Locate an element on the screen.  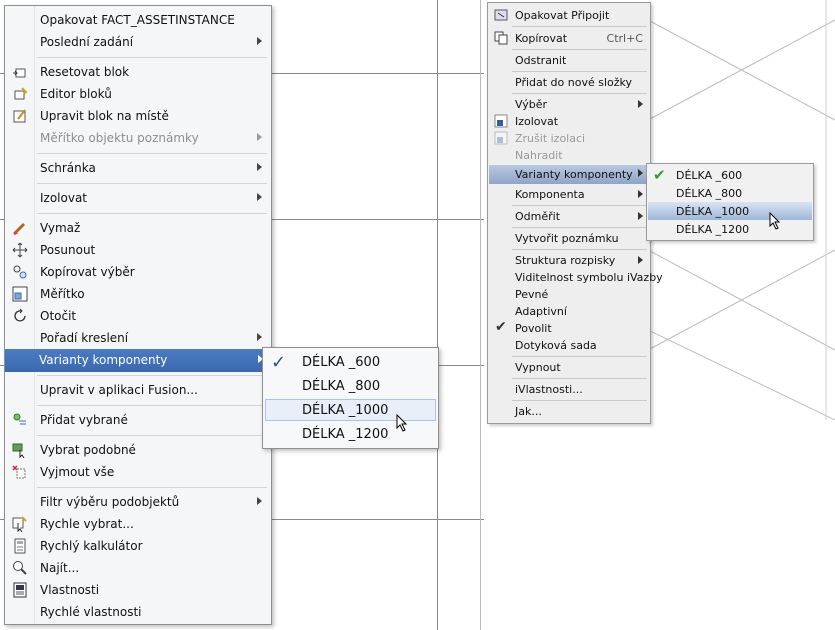
menu-item-unisolate: Zrušit izolaci is located at coordinates (569, 138).